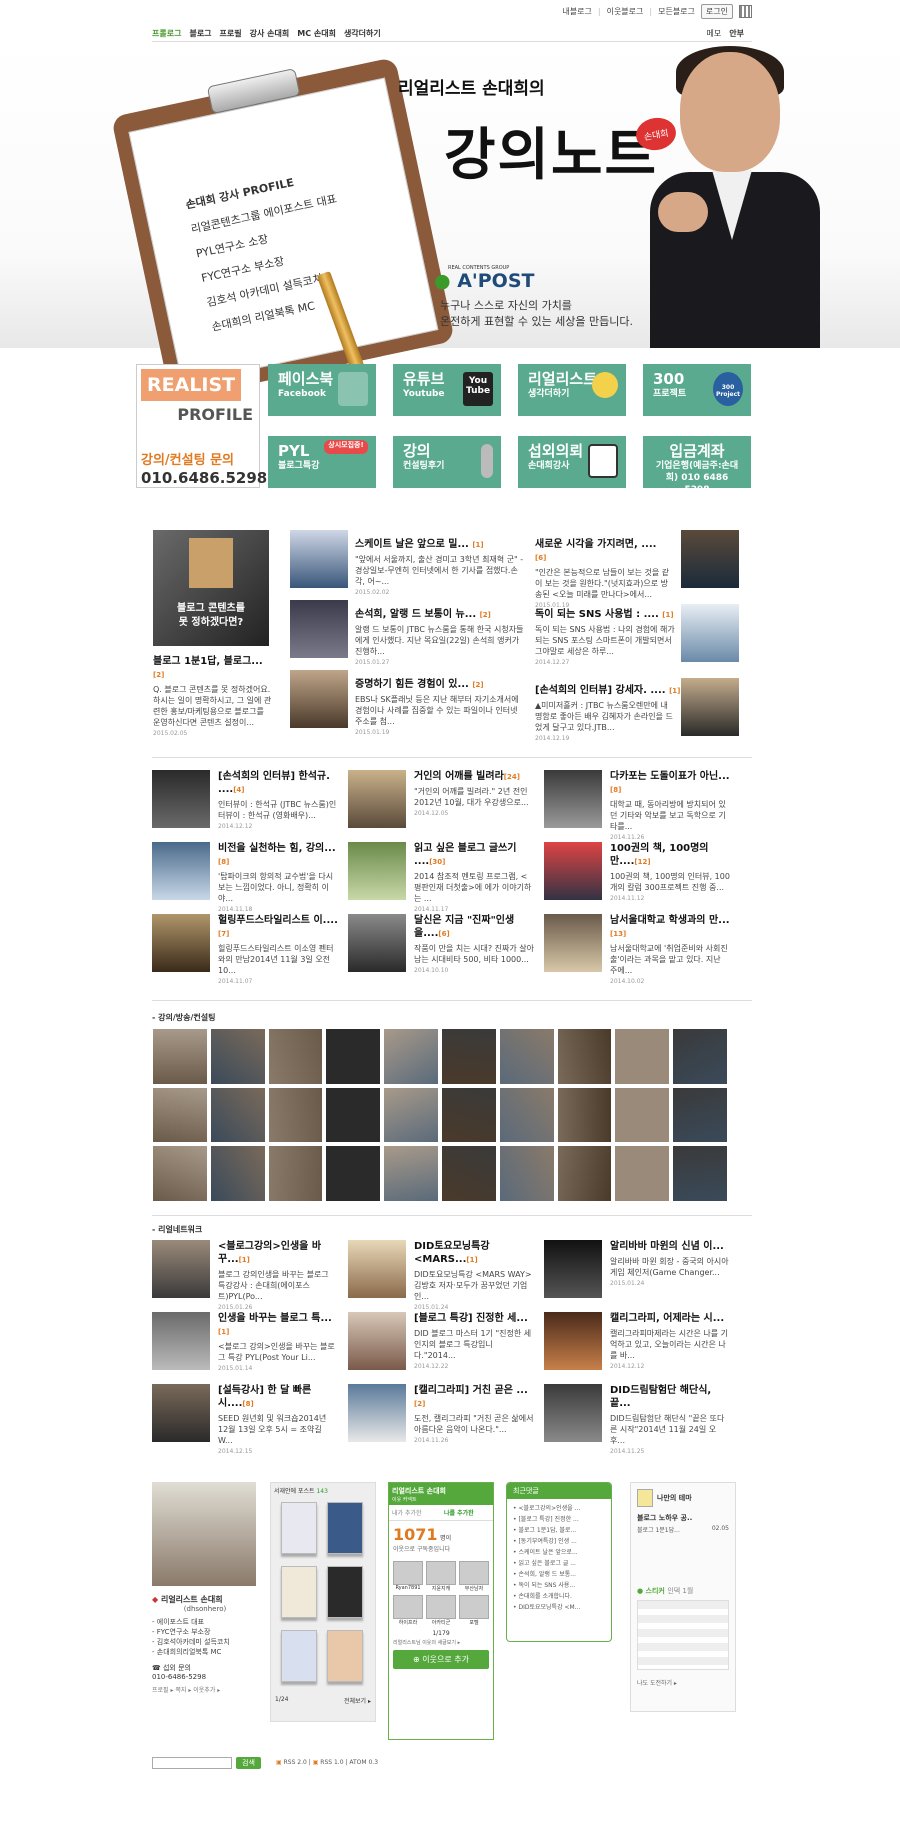 The height and width of the screenshot is (1838, 900). What do you see at coordinates (270, 33) in the screenshot?
I see `menu-lecturer: 강사 손대희` at bounding box center [270, 33].